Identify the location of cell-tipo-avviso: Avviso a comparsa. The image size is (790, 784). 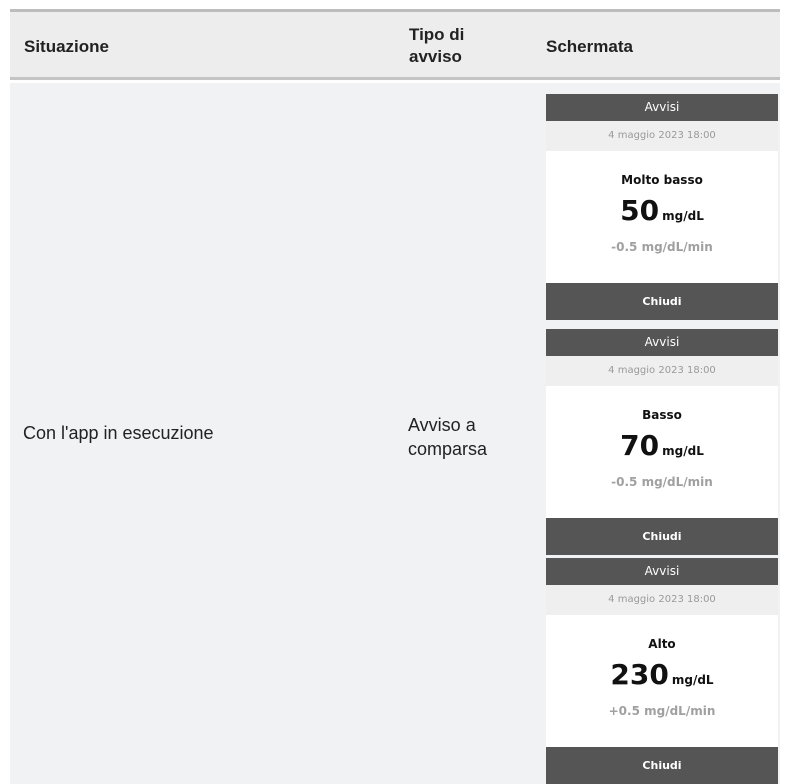
(448, 437).